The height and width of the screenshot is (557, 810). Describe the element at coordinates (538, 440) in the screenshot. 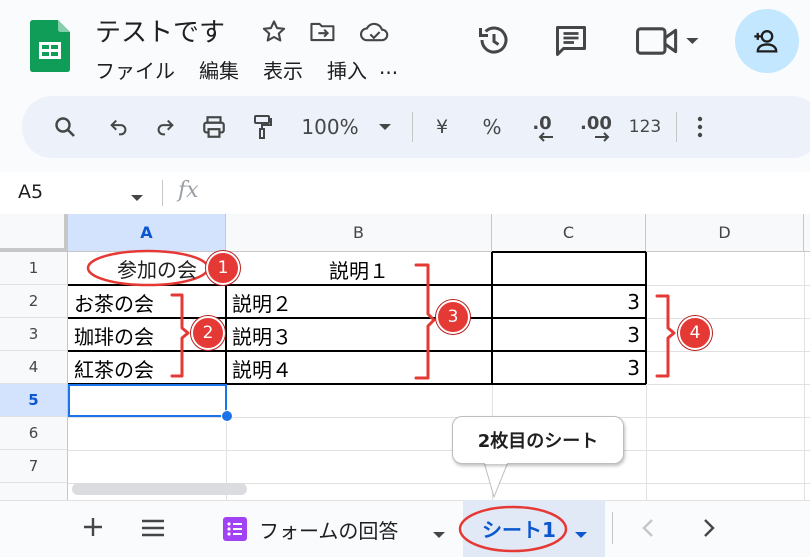

I see `callout-bubble: 2枚目のシート` at that location.